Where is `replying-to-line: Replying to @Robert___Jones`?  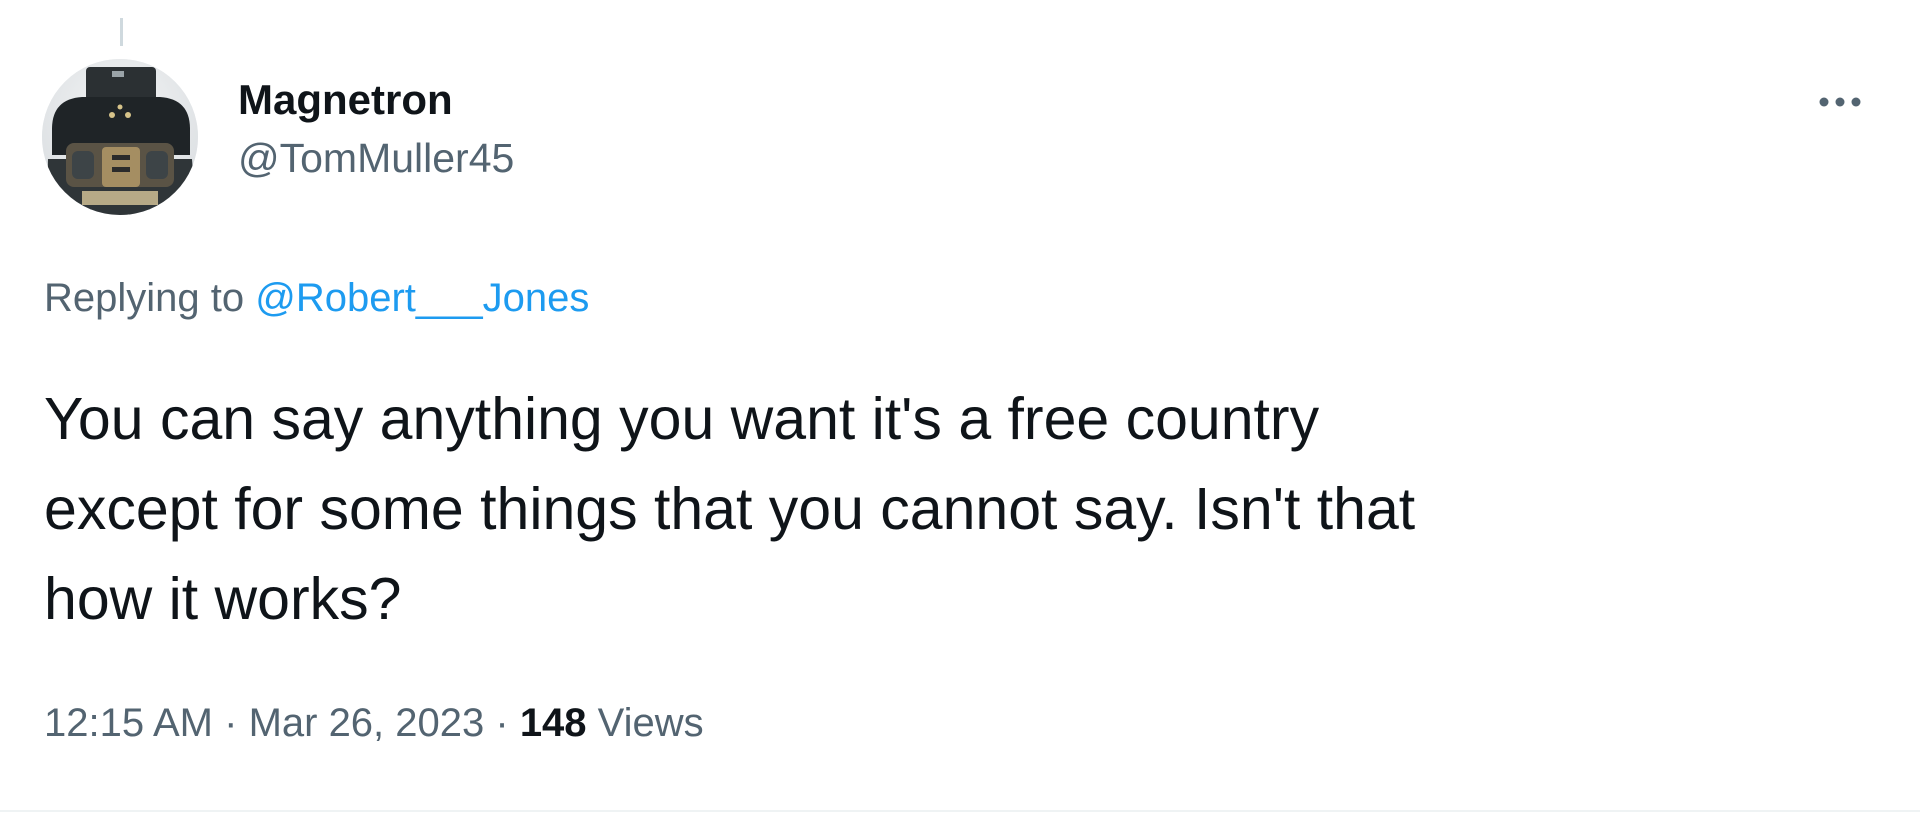
replying-to-line: Replying to @Robert___Jones is located at coordinates (316, 298).